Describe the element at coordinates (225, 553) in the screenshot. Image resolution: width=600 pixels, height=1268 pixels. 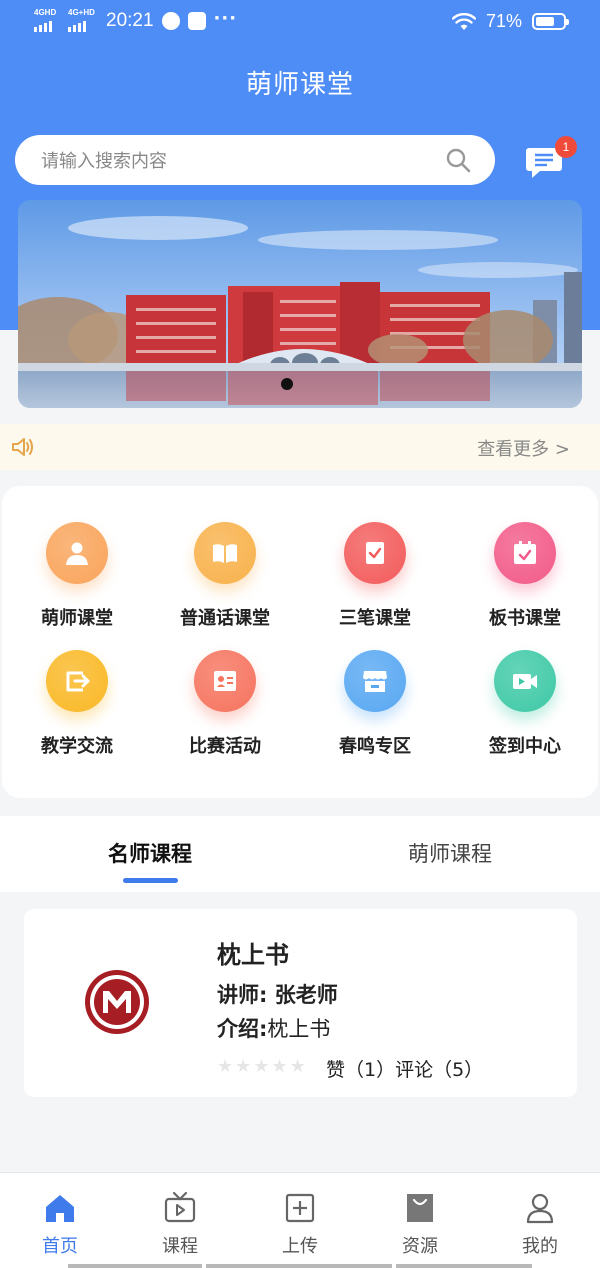
I see `book-icon` at that location.